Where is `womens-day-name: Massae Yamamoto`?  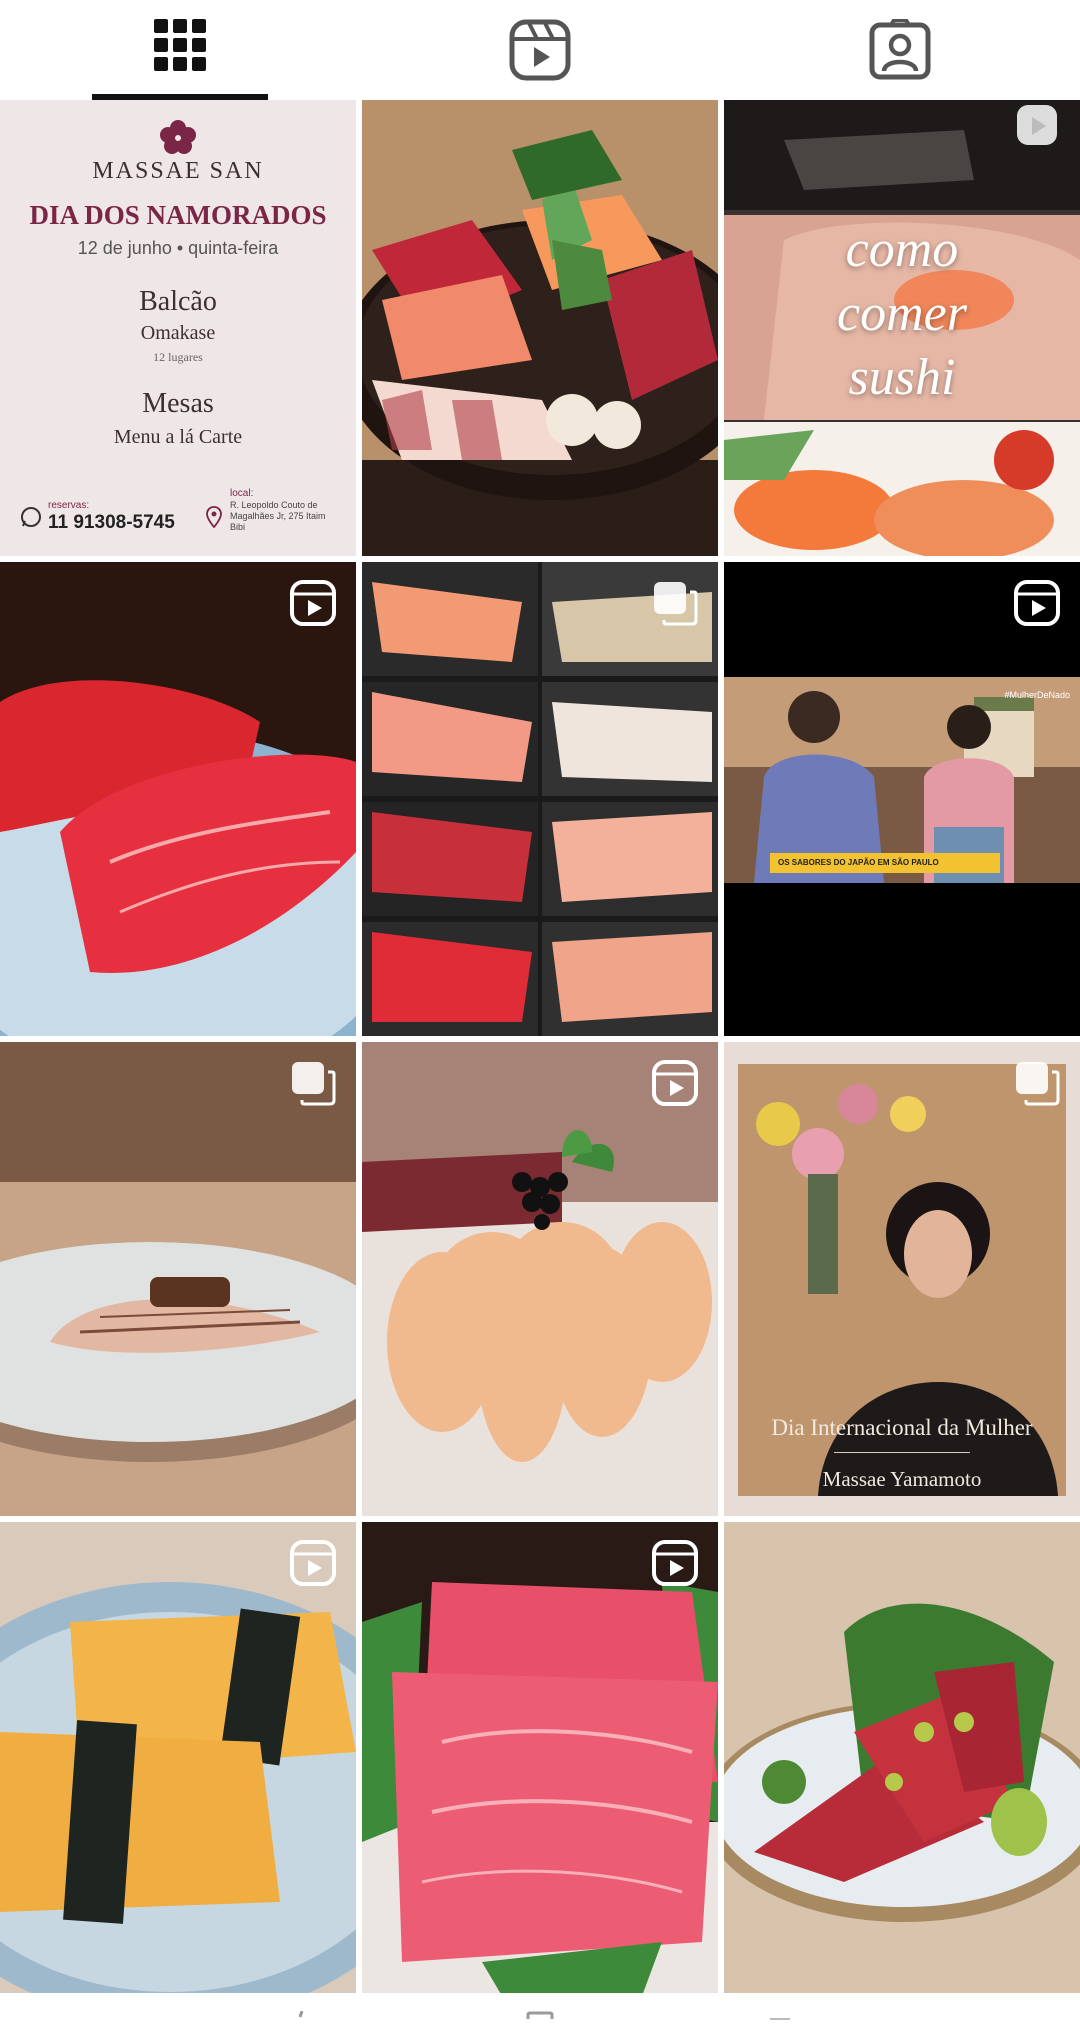 womens-day-name: Massae Yamamoto is located at coordinates (902, 1479).